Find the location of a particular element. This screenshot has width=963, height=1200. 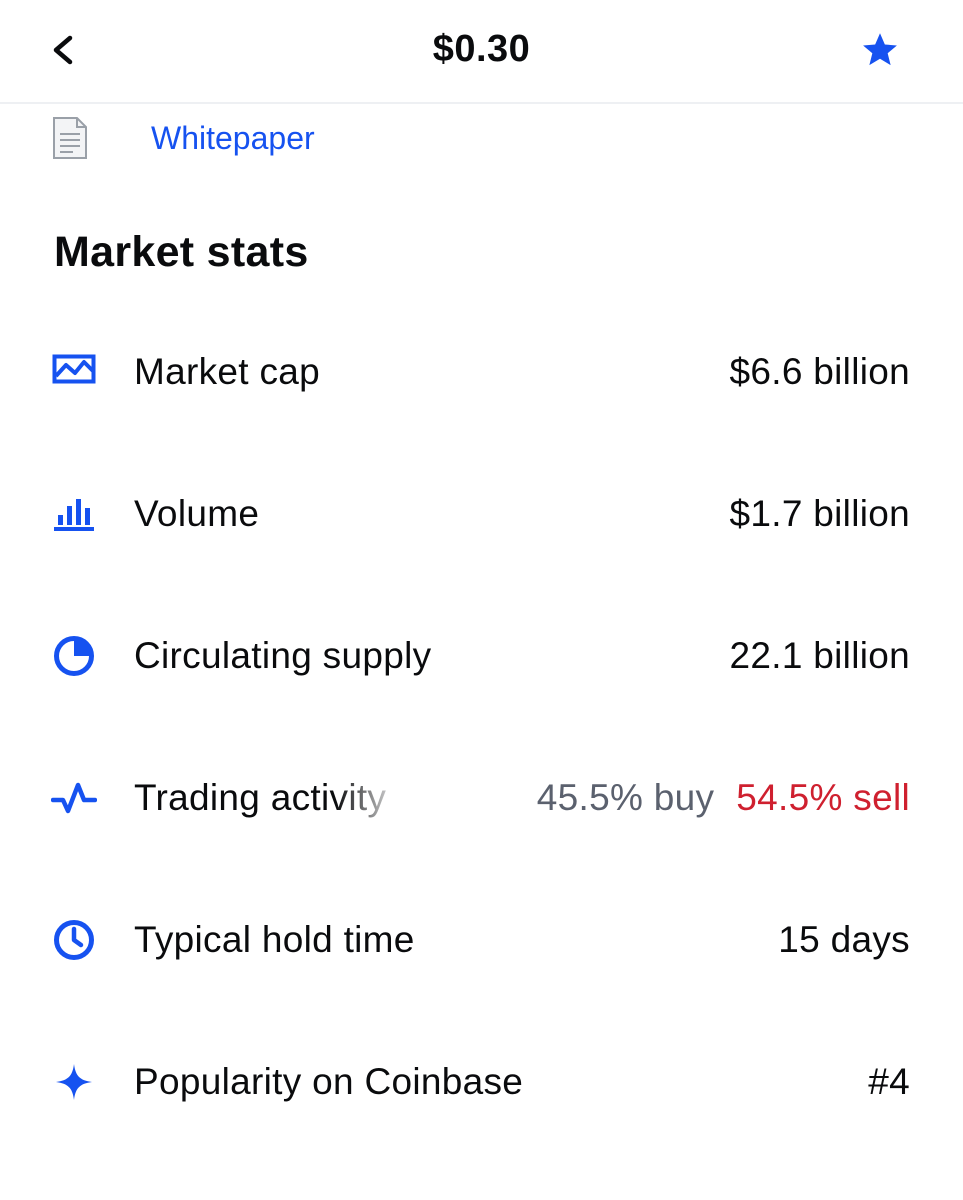

star-icon is located at coordinates (880, 49).